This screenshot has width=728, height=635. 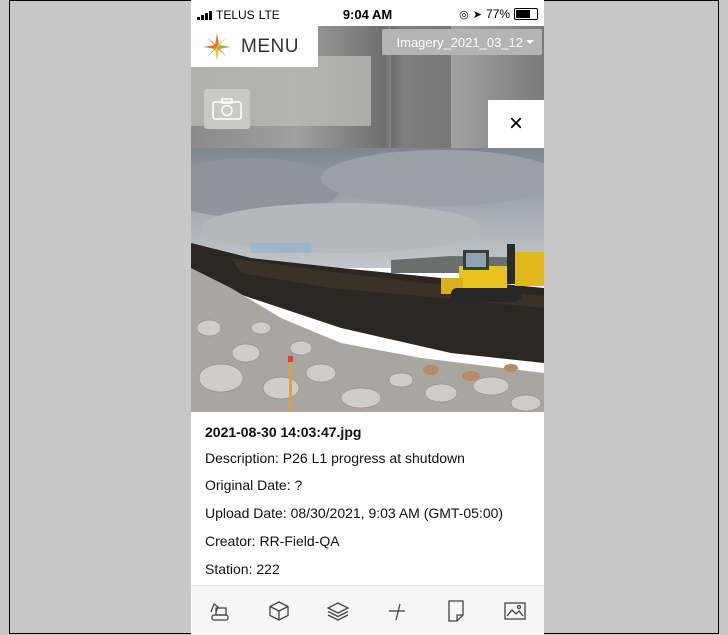 I want to click on excavator-icon, so click(x=220, y=611).